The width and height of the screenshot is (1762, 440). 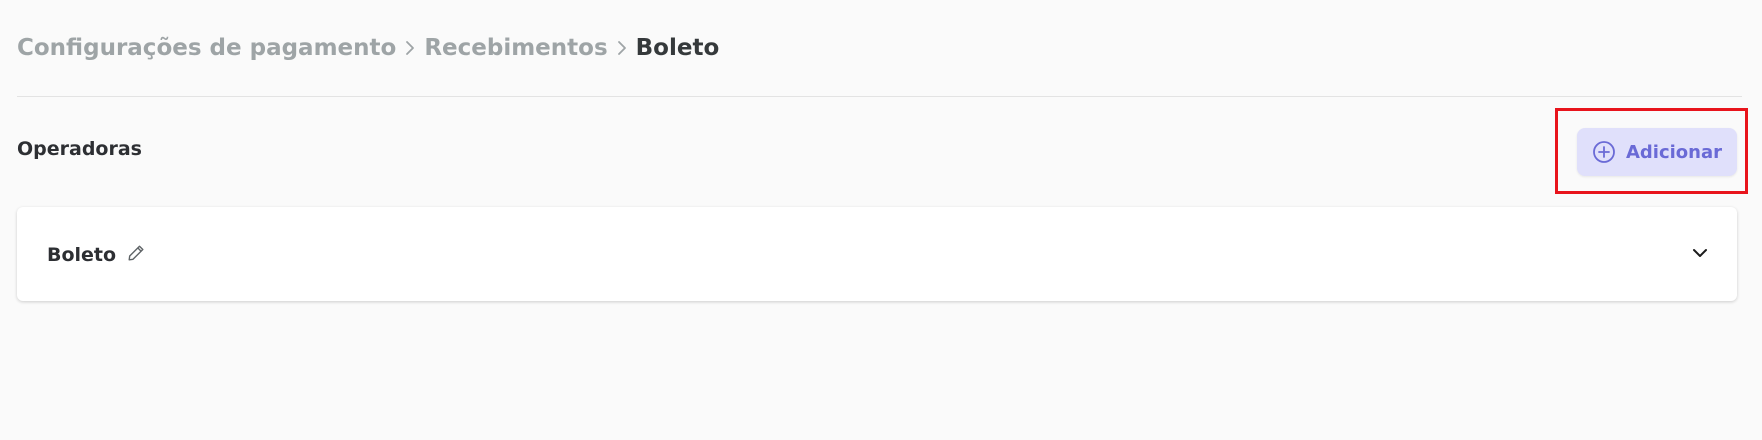 I want to click on chevron-down-icon, so click(x=1700, y=253).